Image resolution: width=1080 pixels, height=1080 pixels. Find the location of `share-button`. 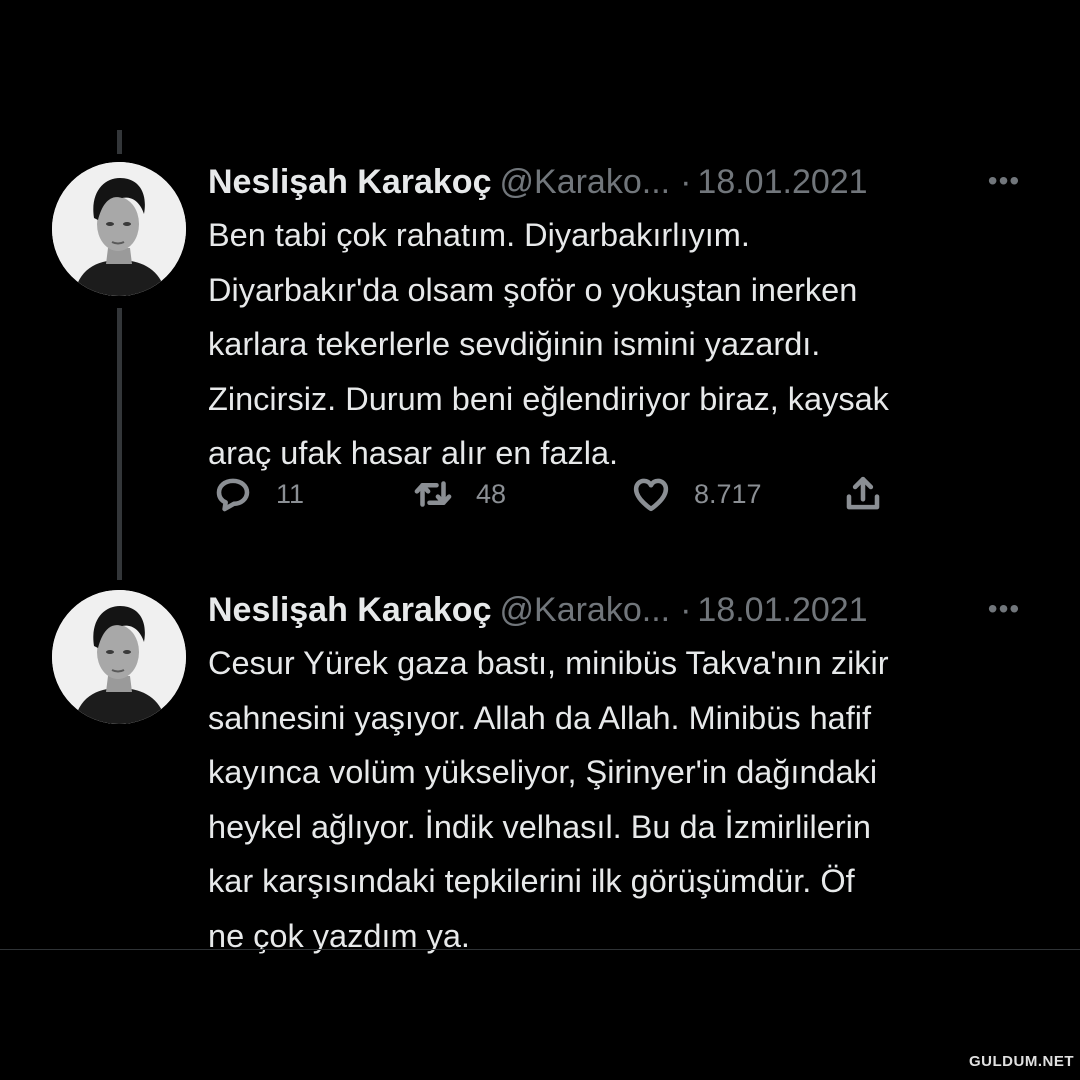

share-button is located at coordinates (863, 494).